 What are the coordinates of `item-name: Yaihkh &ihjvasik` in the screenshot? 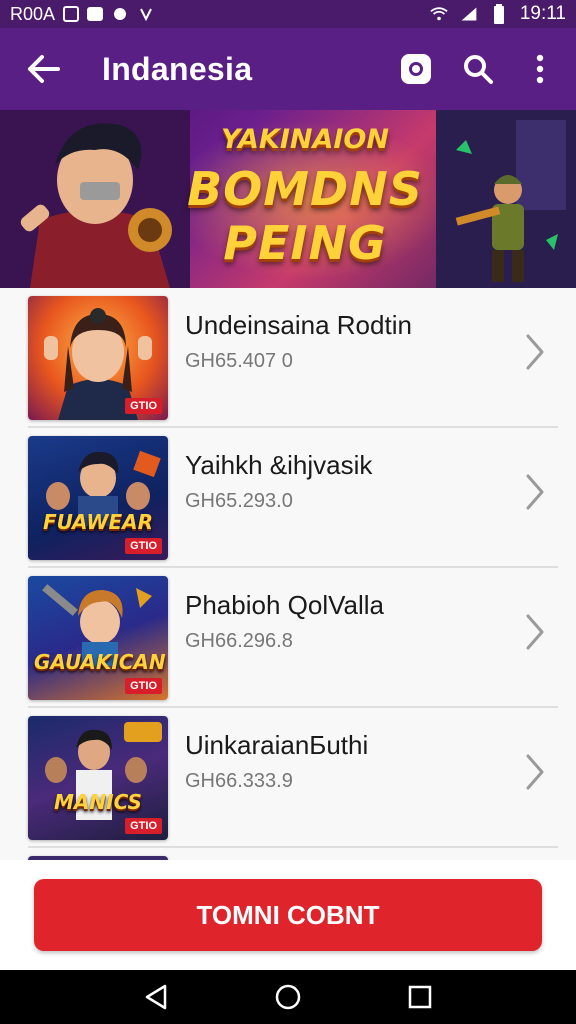 It's located at (279, 465).